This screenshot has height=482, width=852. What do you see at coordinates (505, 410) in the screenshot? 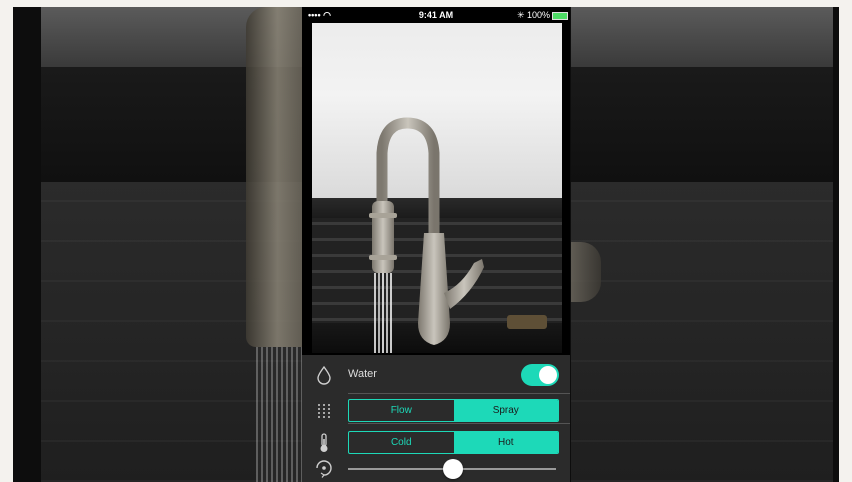
I see `spray-option: Spray` at bounding box center [505, 410].